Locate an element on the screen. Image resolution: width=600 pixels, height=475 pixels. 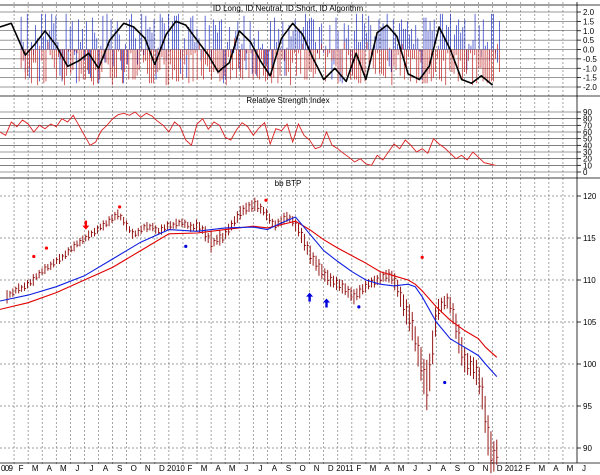
y-tick-label: 0 is located at coordinates (585, 172).